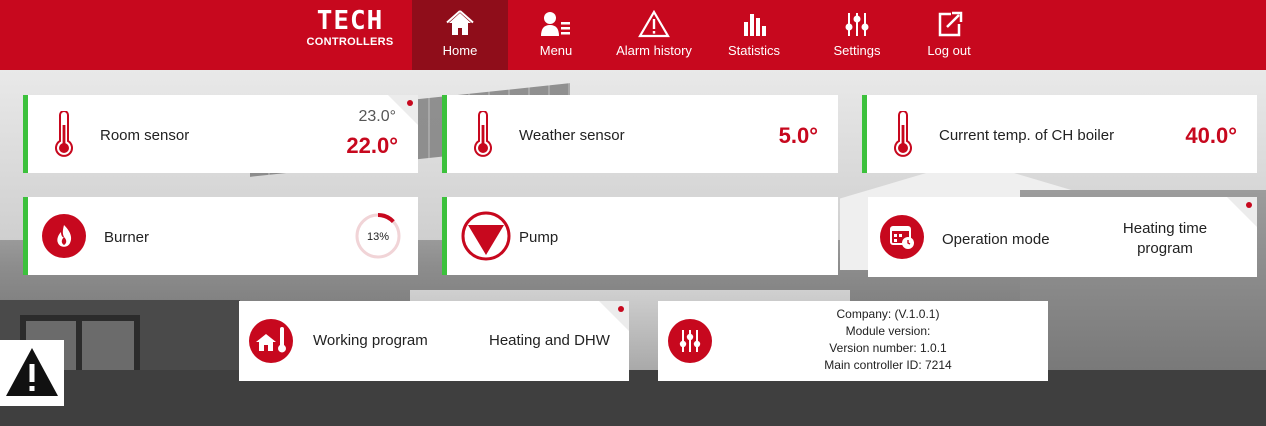 The width and height of the screenshot is (1266, 426). What do you see at coordinates (753, 50) in the screenshot?
I see `nav-statistics-label: Statistics` at bounding box center [753, 50].